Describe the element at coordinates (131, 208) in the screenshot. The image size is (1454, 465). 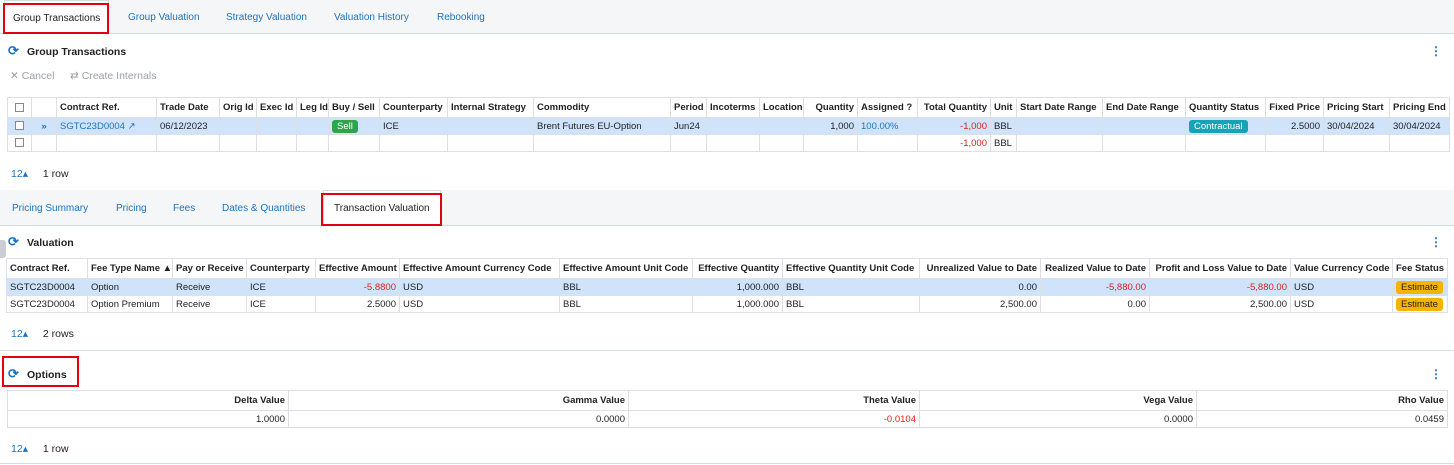
I see `tab-pricing: Pricing` at that location.